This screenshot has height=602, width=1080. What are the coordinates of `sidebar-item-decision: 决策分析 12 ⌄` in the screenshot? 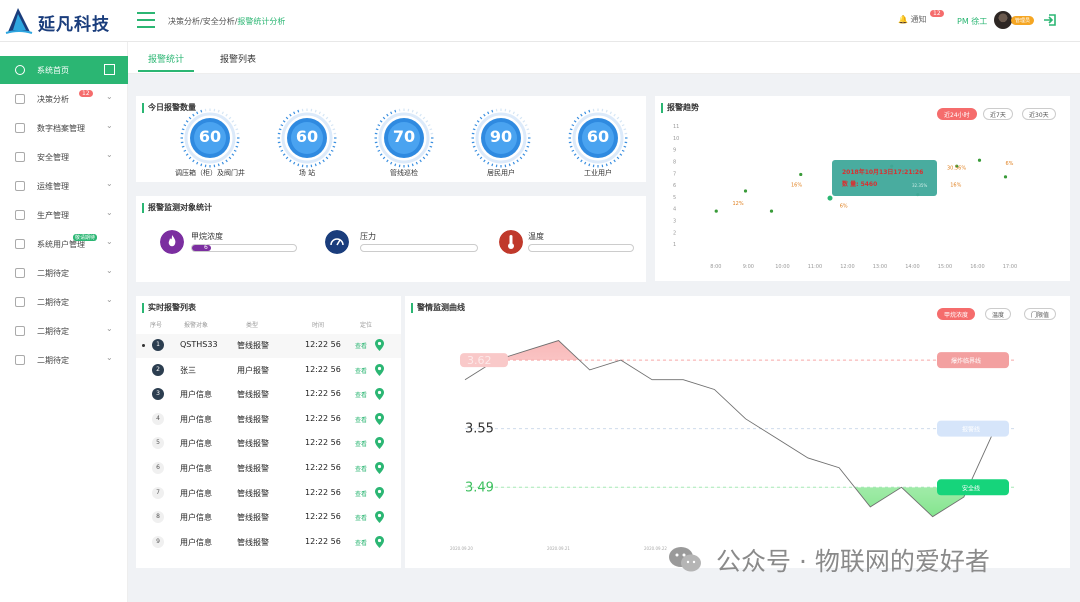 It's located at (64, 99).